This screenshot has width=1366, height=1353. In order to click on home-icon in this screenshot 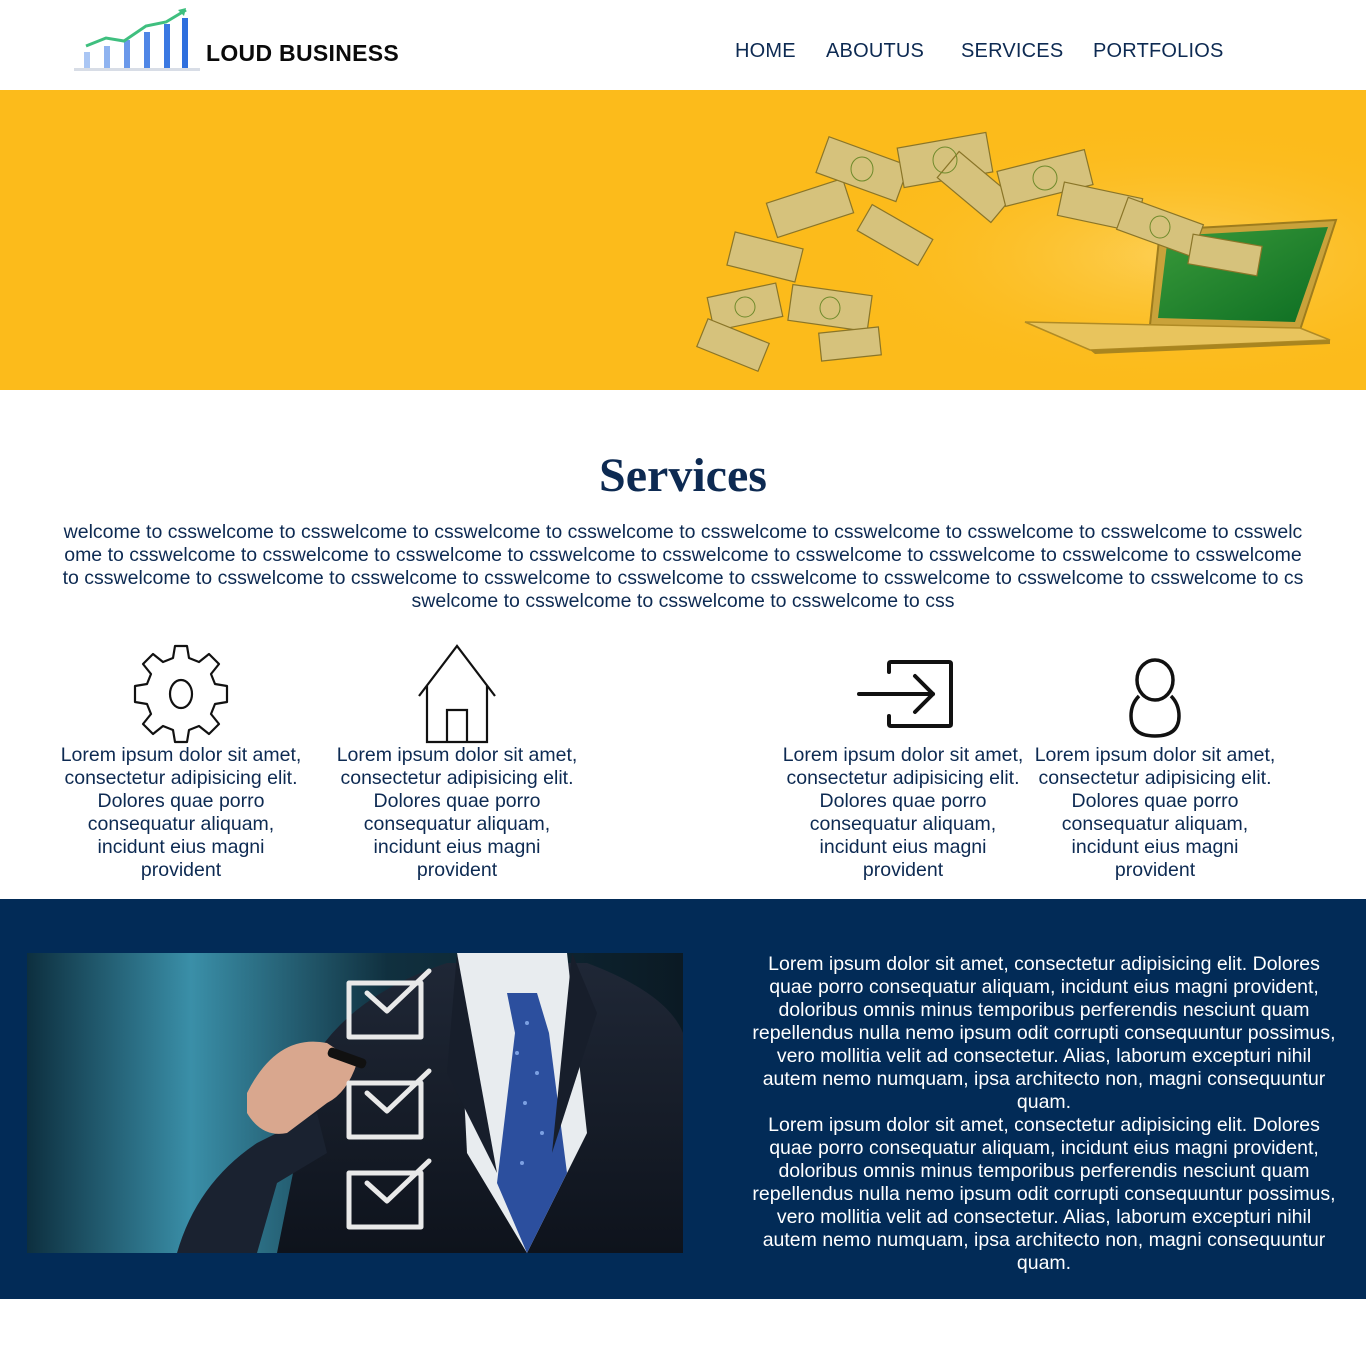, I will do `click(457, 694)`.